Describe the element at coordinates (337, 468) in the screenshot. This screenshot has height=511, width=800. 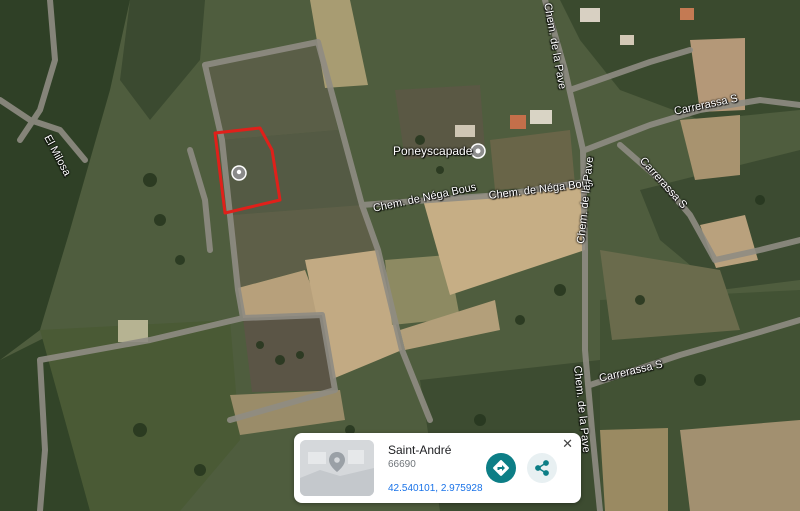
I see `street-view-thumbnail` at that location.